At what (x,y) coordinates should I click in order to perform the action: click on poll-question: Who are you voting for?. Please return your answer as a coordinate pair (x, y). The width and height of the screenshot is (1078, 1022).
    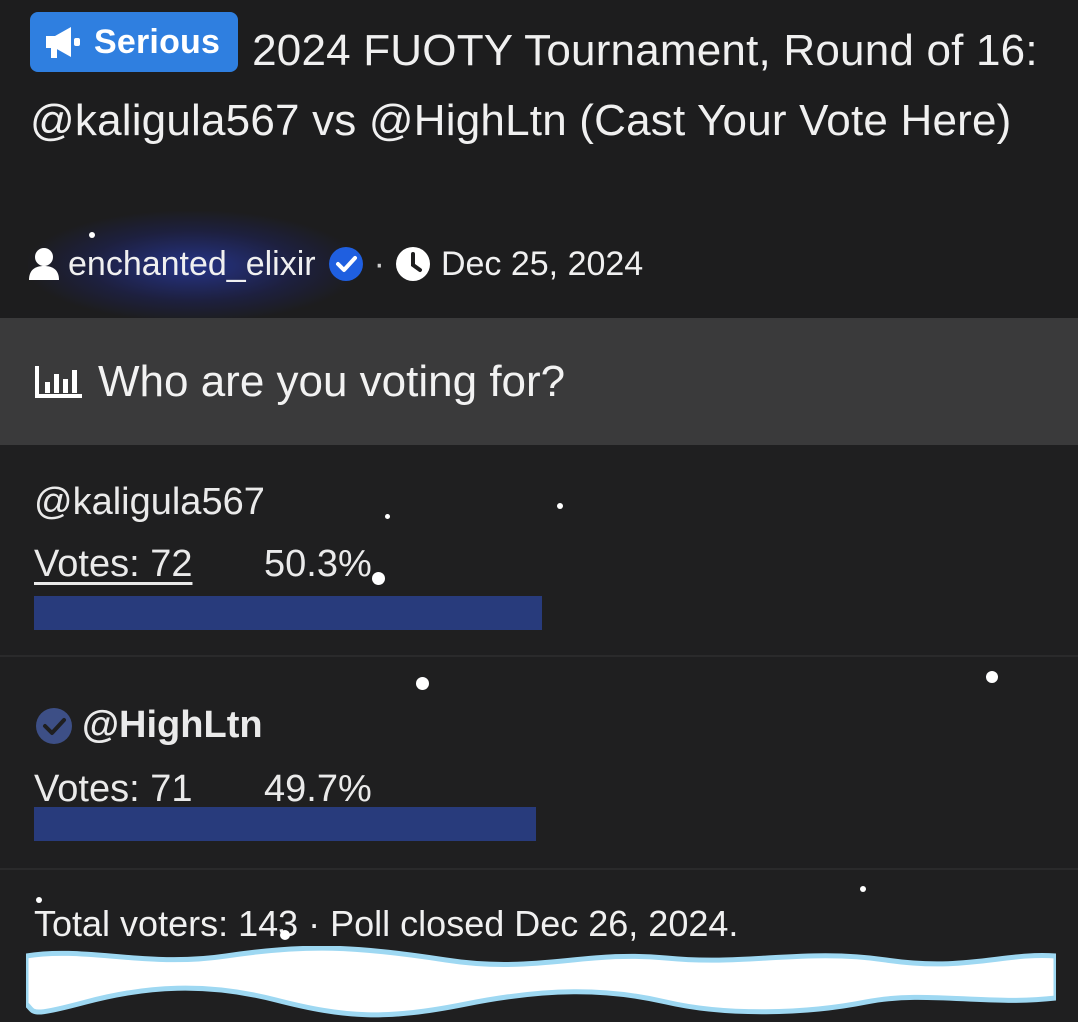
    Looking at the image, I should click on (332, 381).